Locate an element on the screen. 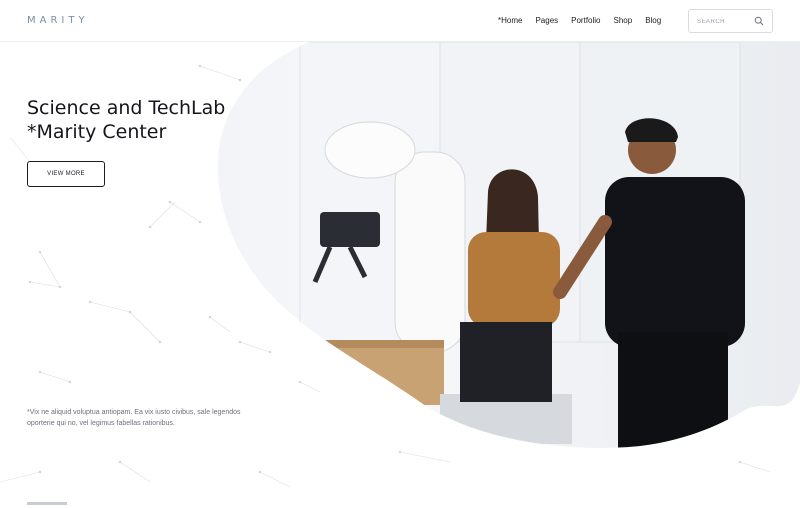 The height and width of the screenshot is (508, 800). search-box is located at coordinates (730, 21).